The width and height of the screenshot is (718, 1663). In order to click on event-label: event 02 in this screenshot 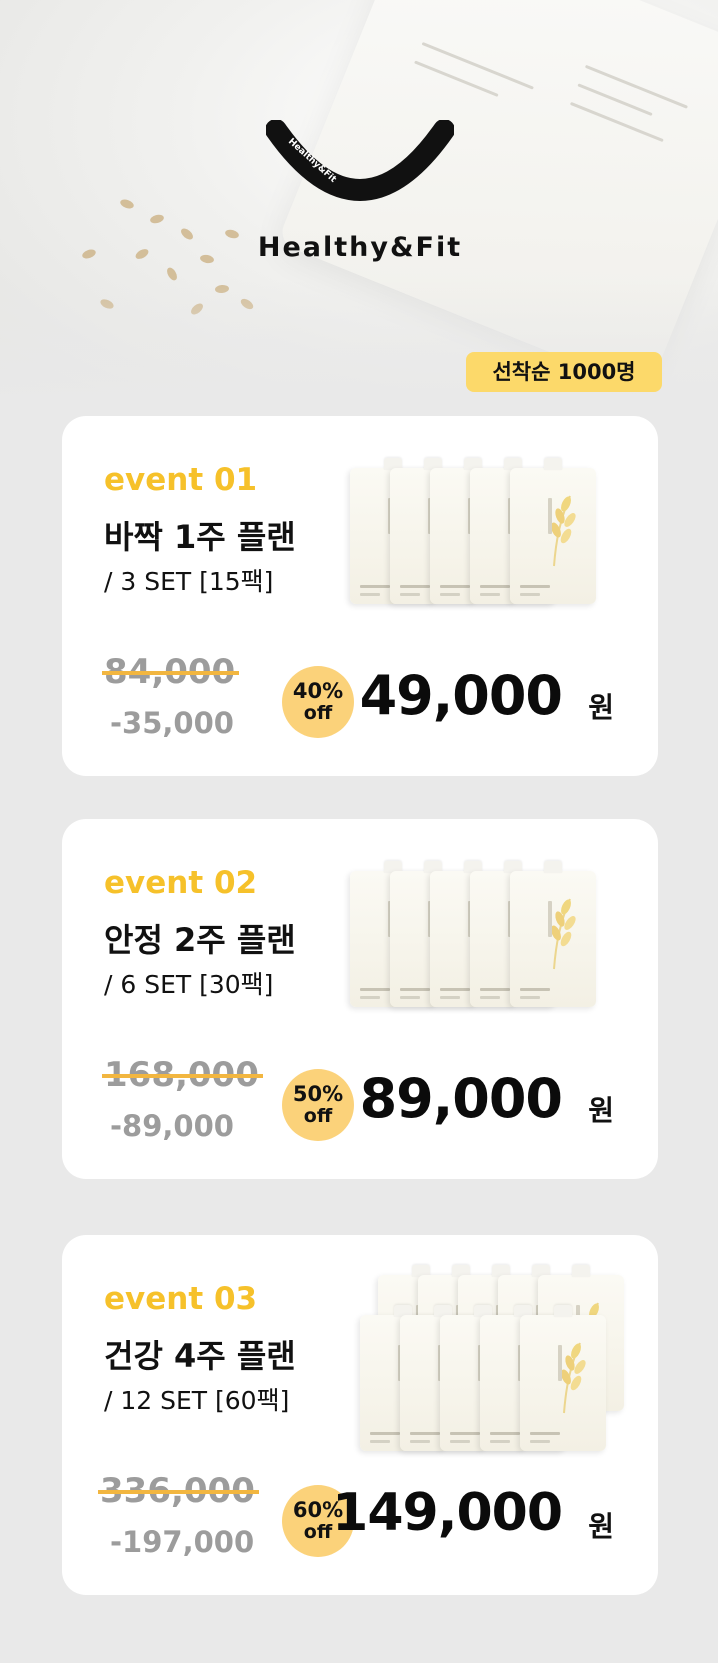, I will do `click(181, 883)`.